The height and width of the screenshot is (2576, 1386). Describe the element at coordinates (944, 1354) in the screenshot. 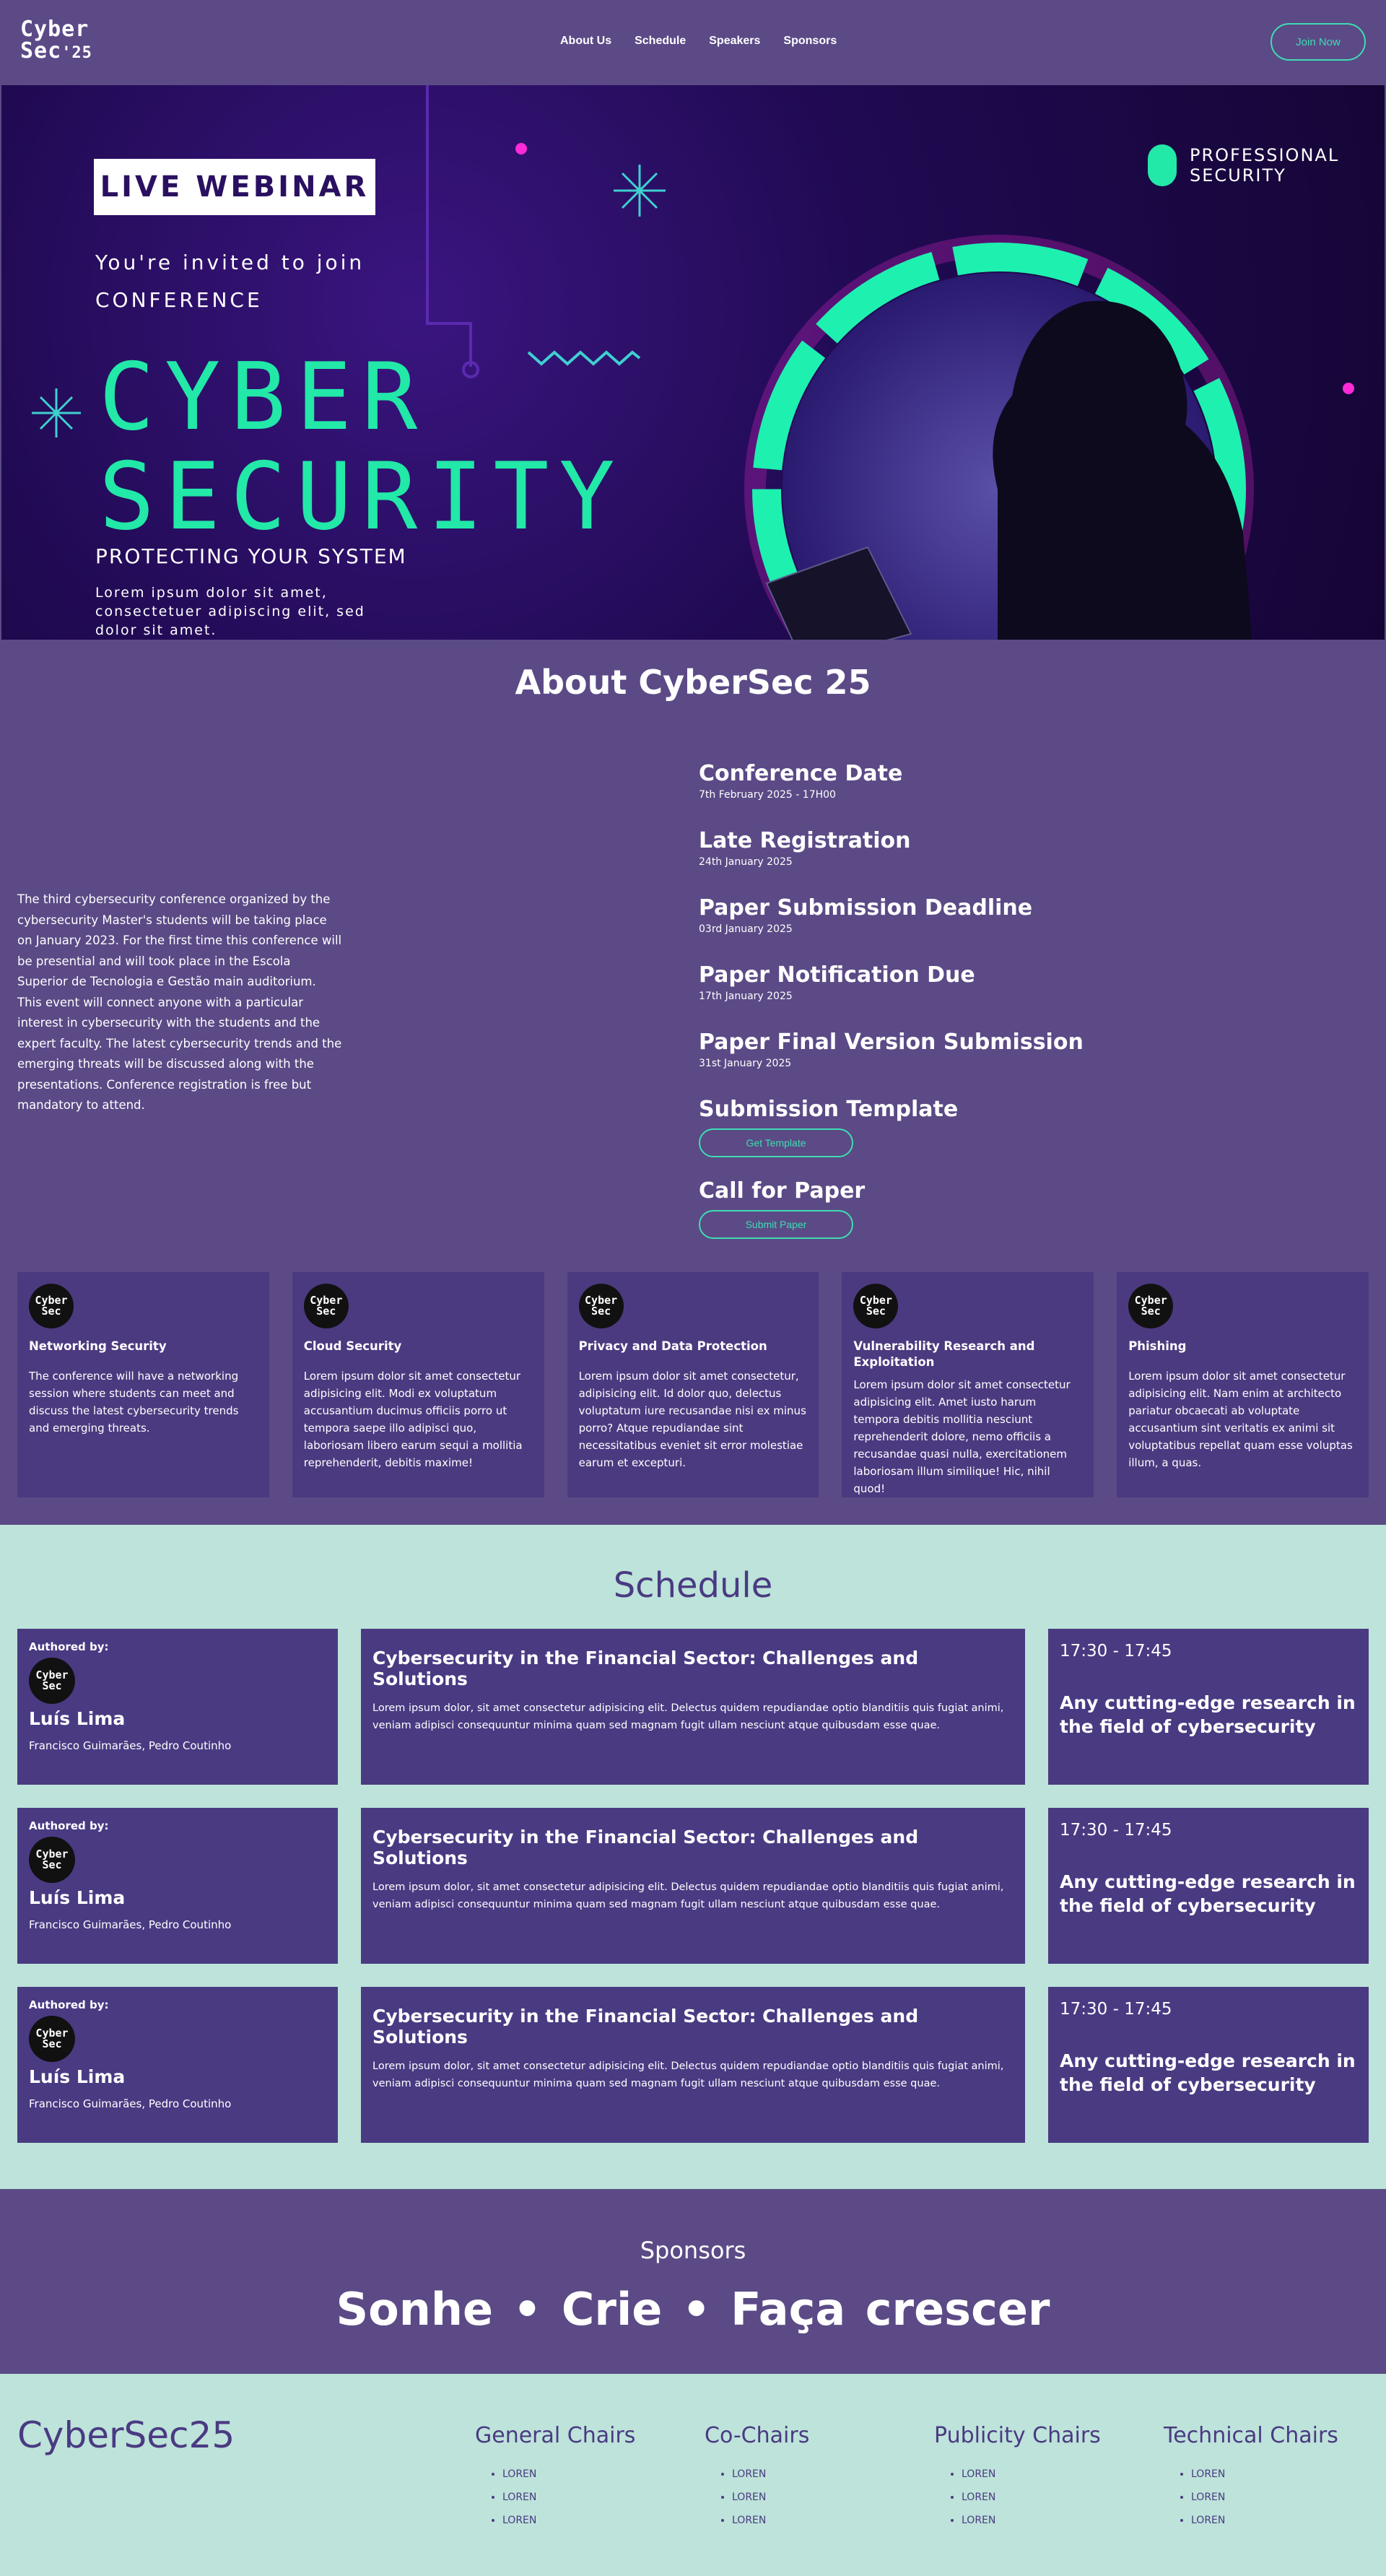

I see `topic-title: Vulnerability Research and Exploitation` at that location.